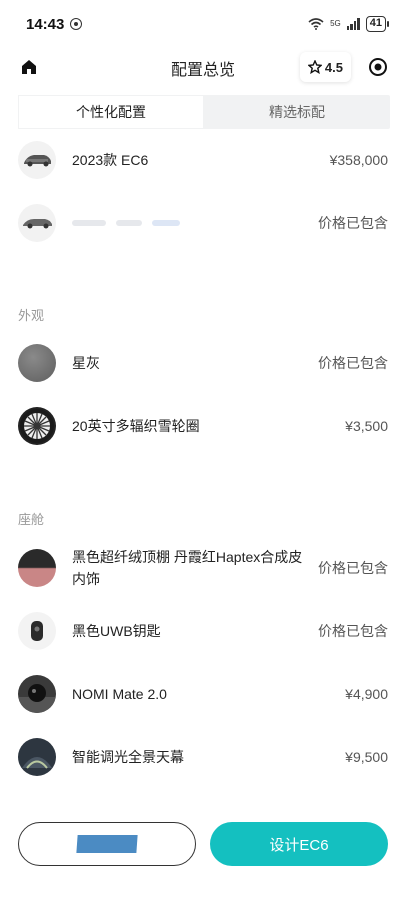 The image size is (406, 900). Describe the element at coordinates (31, 315) in the screenshot. I see `section-title-exterior: 外观` at that location.